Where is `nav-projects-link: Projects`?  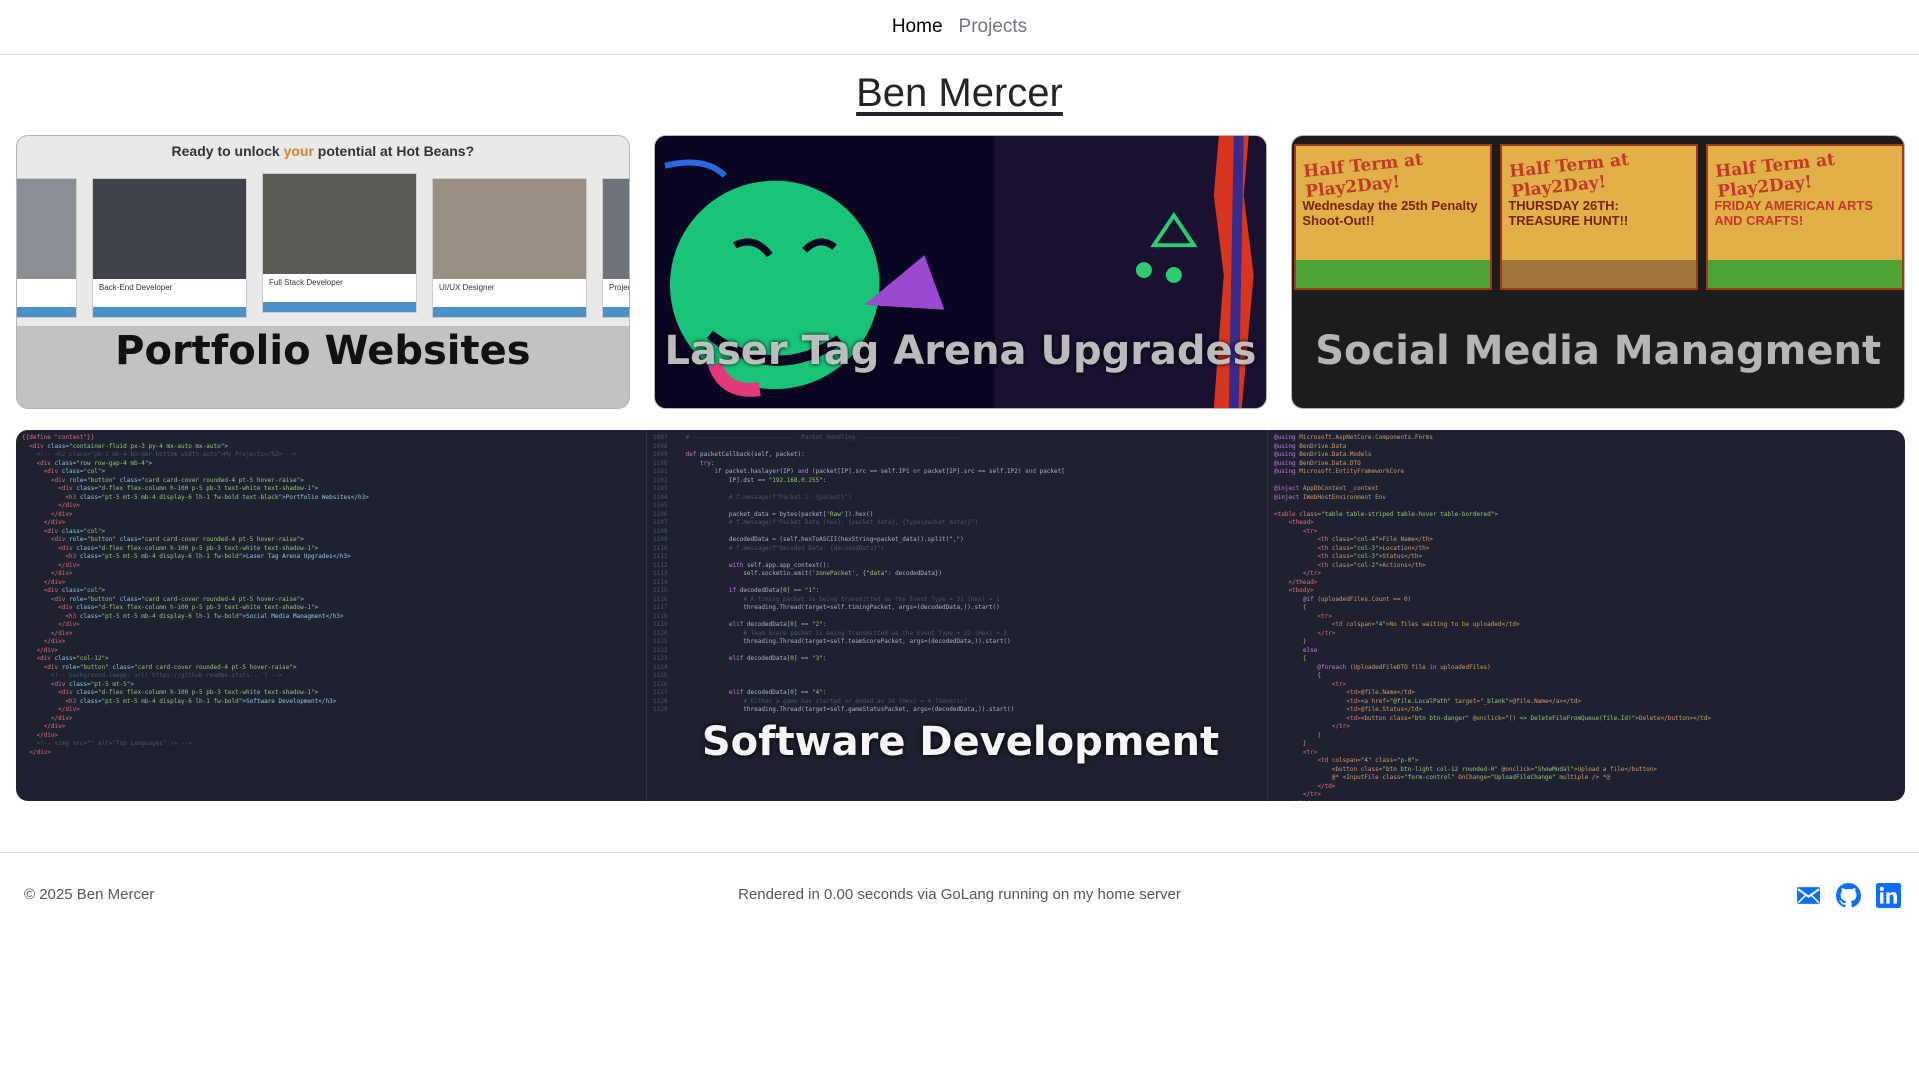
nav-projects-link: Projects is located at coordinates (993, 27).